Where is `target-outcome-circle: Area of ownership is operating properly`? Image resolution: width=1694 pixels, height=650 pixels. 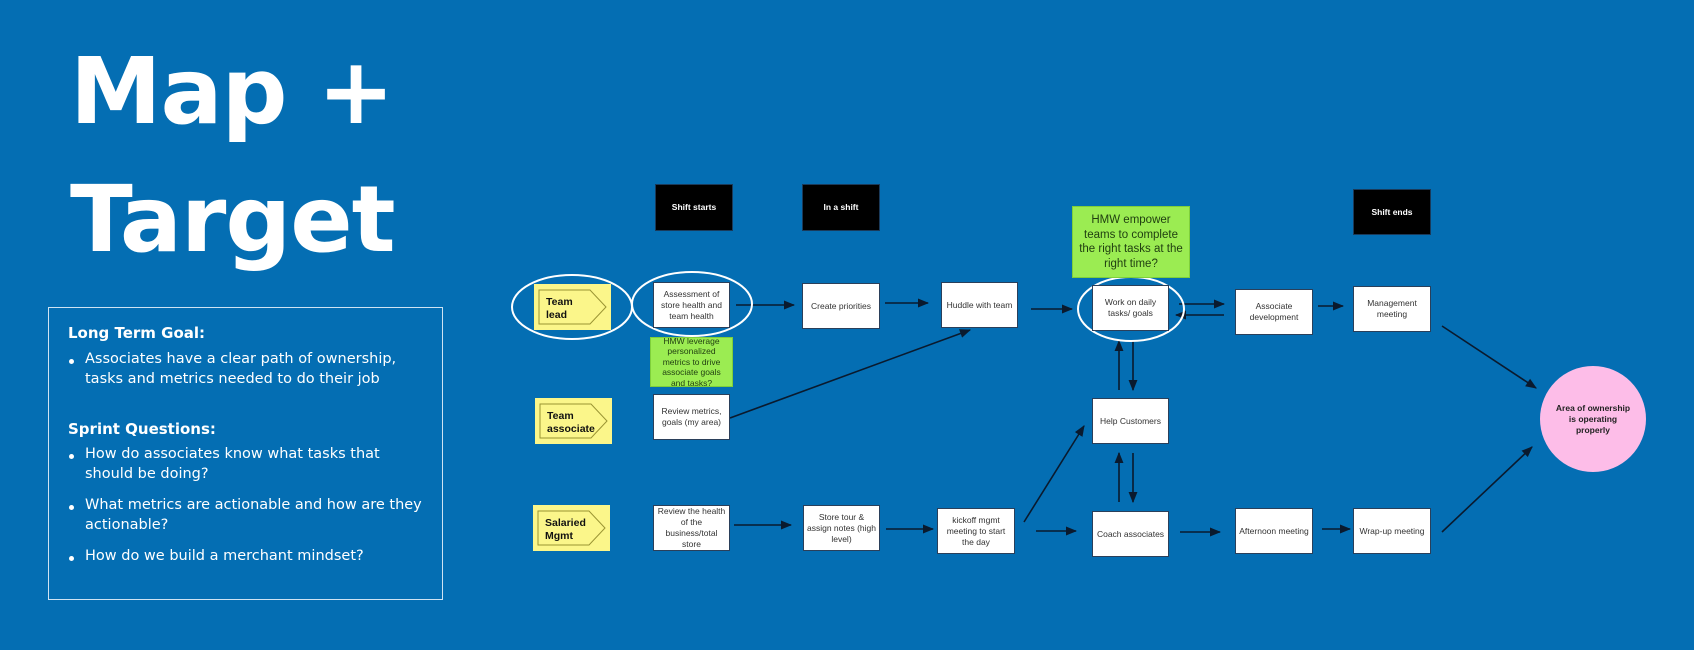 target-outcome-circle: Area of ownership is operating properly is located at coordinates (1593, 419).